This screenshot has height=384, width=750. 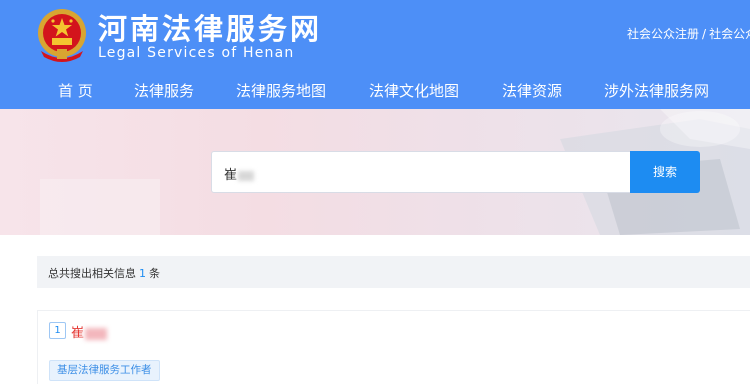 What do you see at coordinates (62, 35) in the screenshot?
I see `national-emblem-logo` at bounding box center [62, 35].